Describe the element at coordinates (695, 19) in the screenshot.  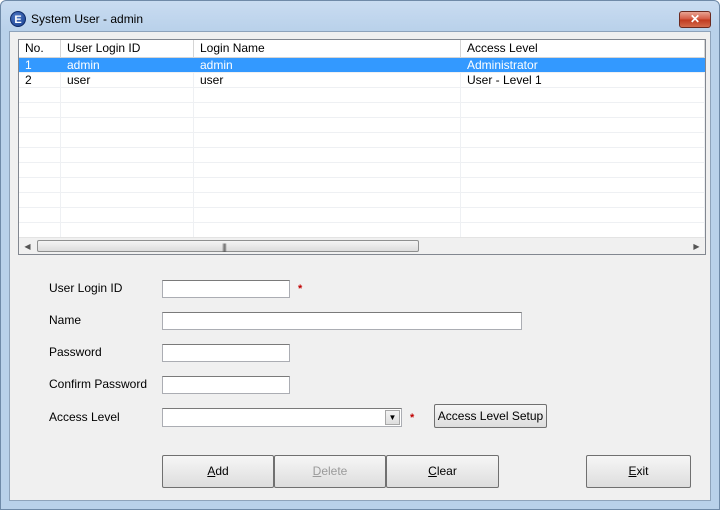
I see `close-button: ✕` at that location.